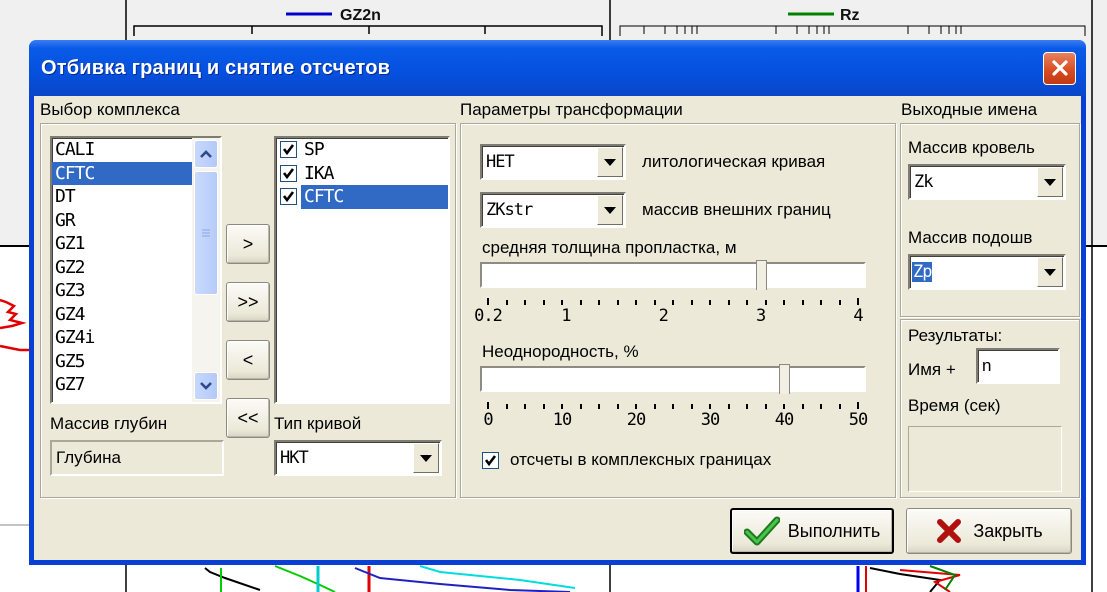 This screenshot has width=1107, height=592. What do you see at coordinates (122, 315) in the screenshot?
I see `available-curve-item: GZ4` at bounding box center [122, 315].